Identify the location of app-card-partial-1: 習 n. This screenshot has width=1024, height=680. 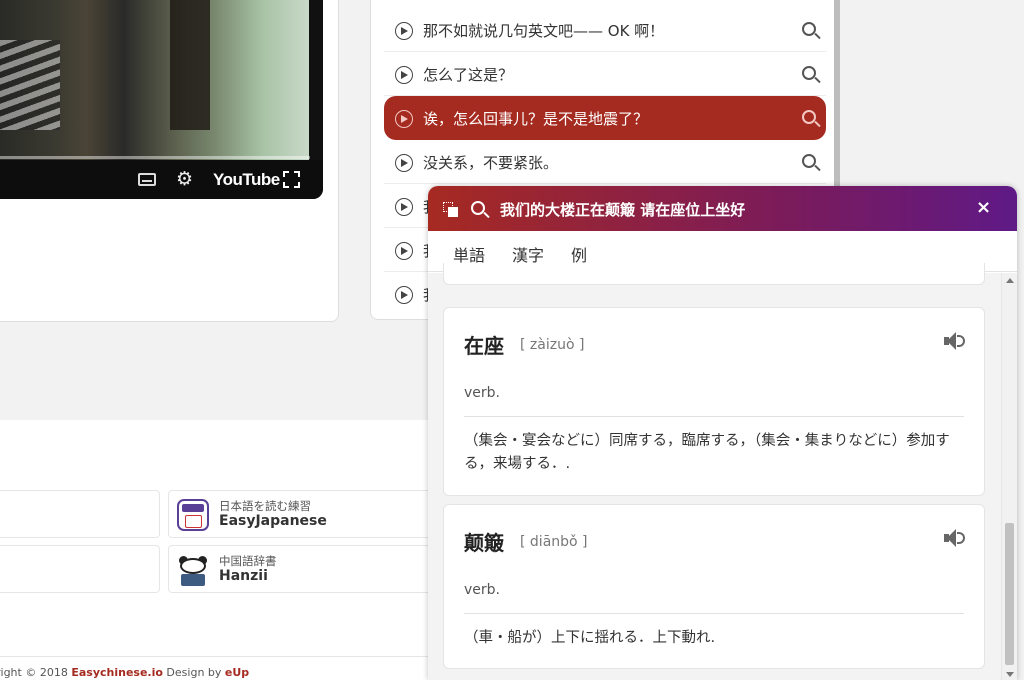
(80, 514).